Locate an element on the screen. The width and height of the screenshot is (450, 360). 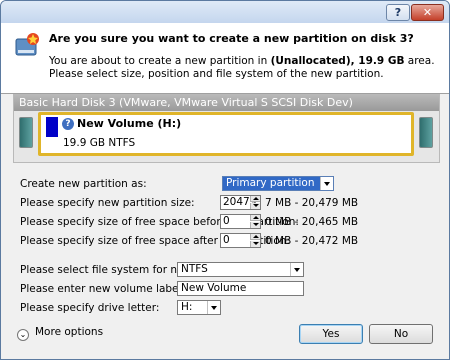
partition-color-bar is located at coordinates (52, 127).